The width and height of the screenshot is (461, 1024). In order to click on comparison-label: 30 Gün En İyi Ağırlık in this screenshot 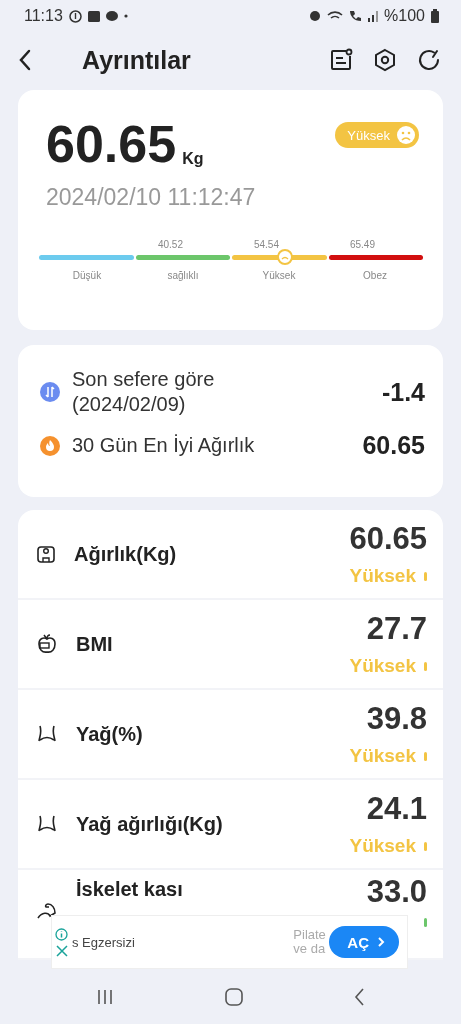, I will do `click(163, 445)`.